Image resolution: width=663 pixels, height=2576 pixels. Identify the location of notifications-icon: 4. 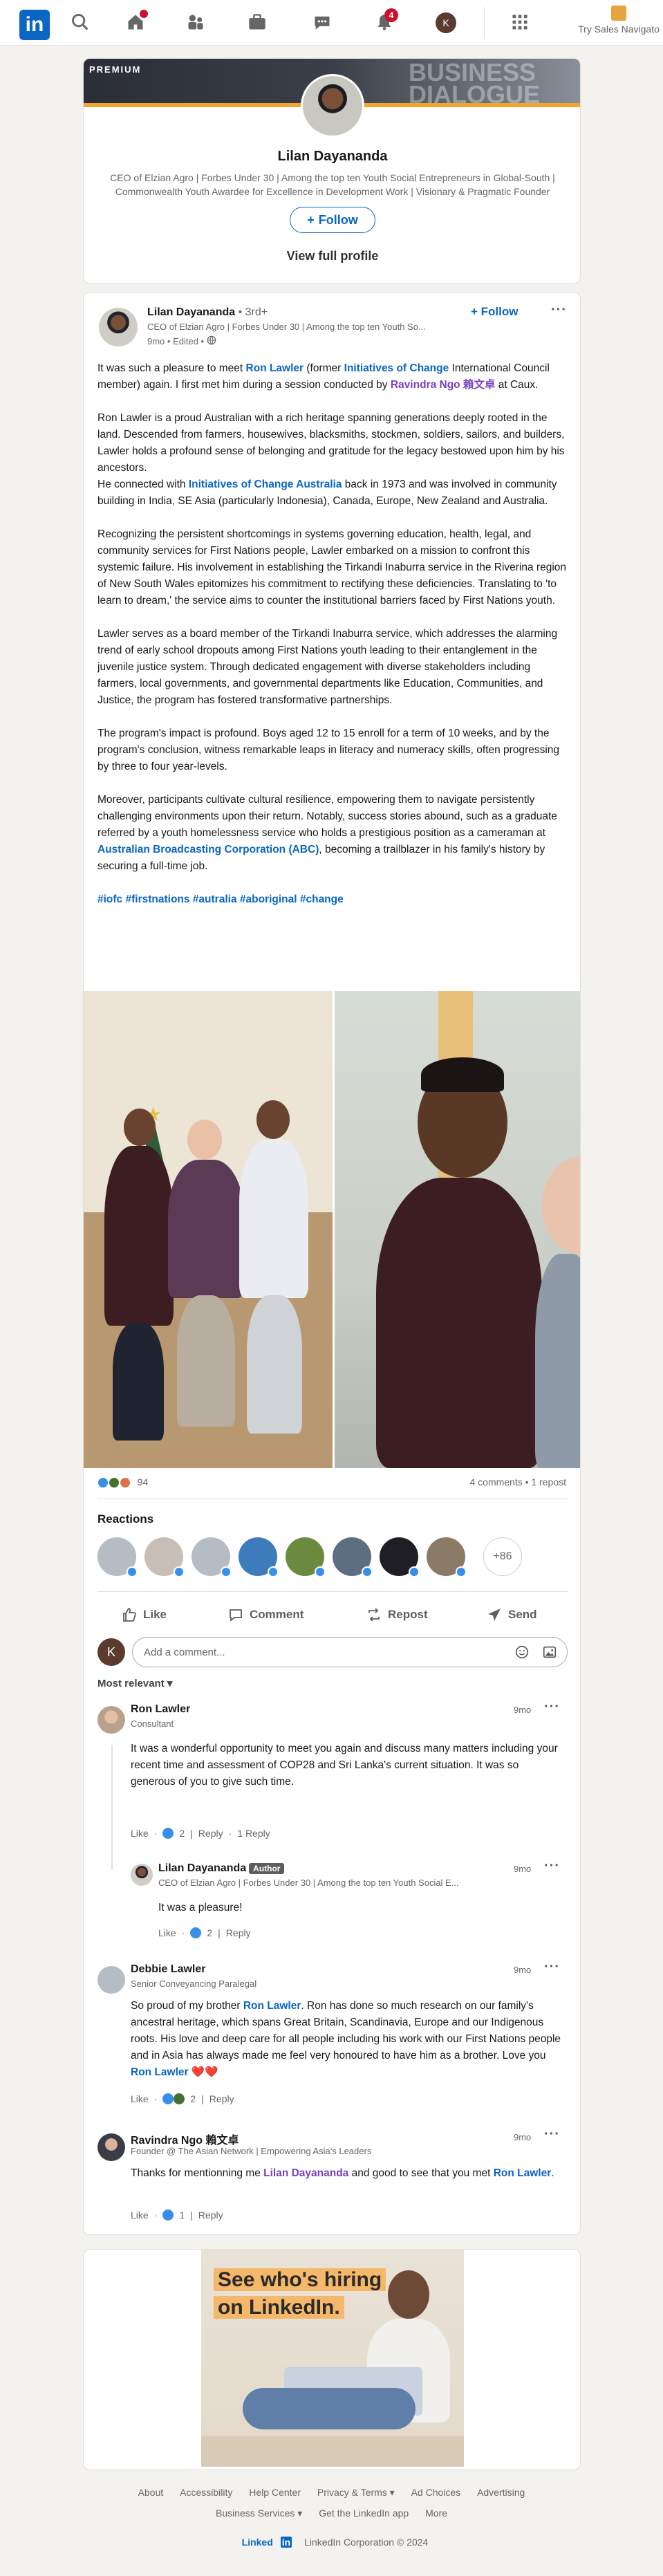
(385, 20).